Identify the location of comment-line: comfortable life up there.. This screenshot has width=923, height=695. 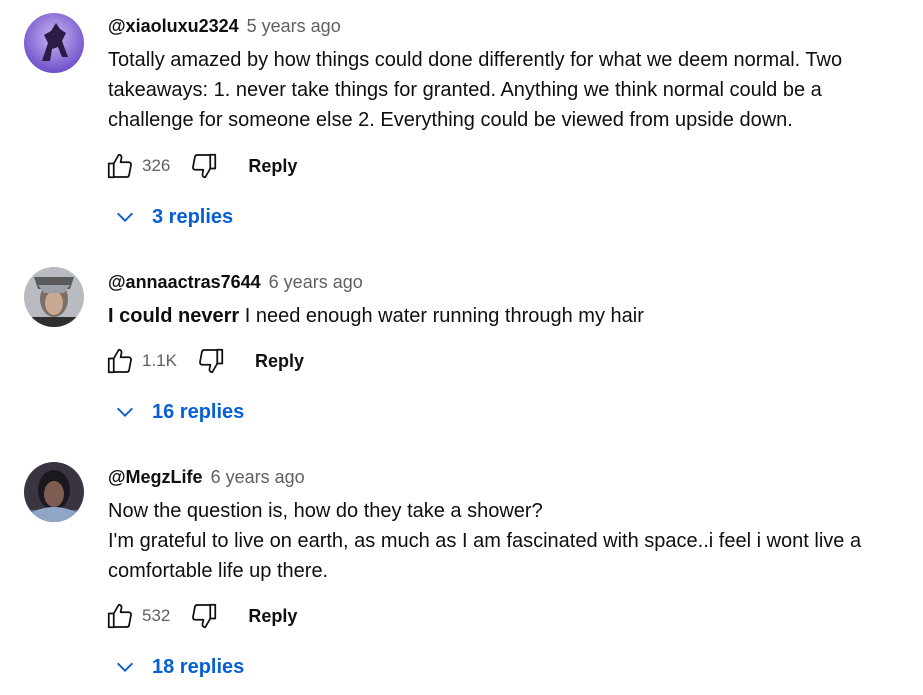
(218, 571).